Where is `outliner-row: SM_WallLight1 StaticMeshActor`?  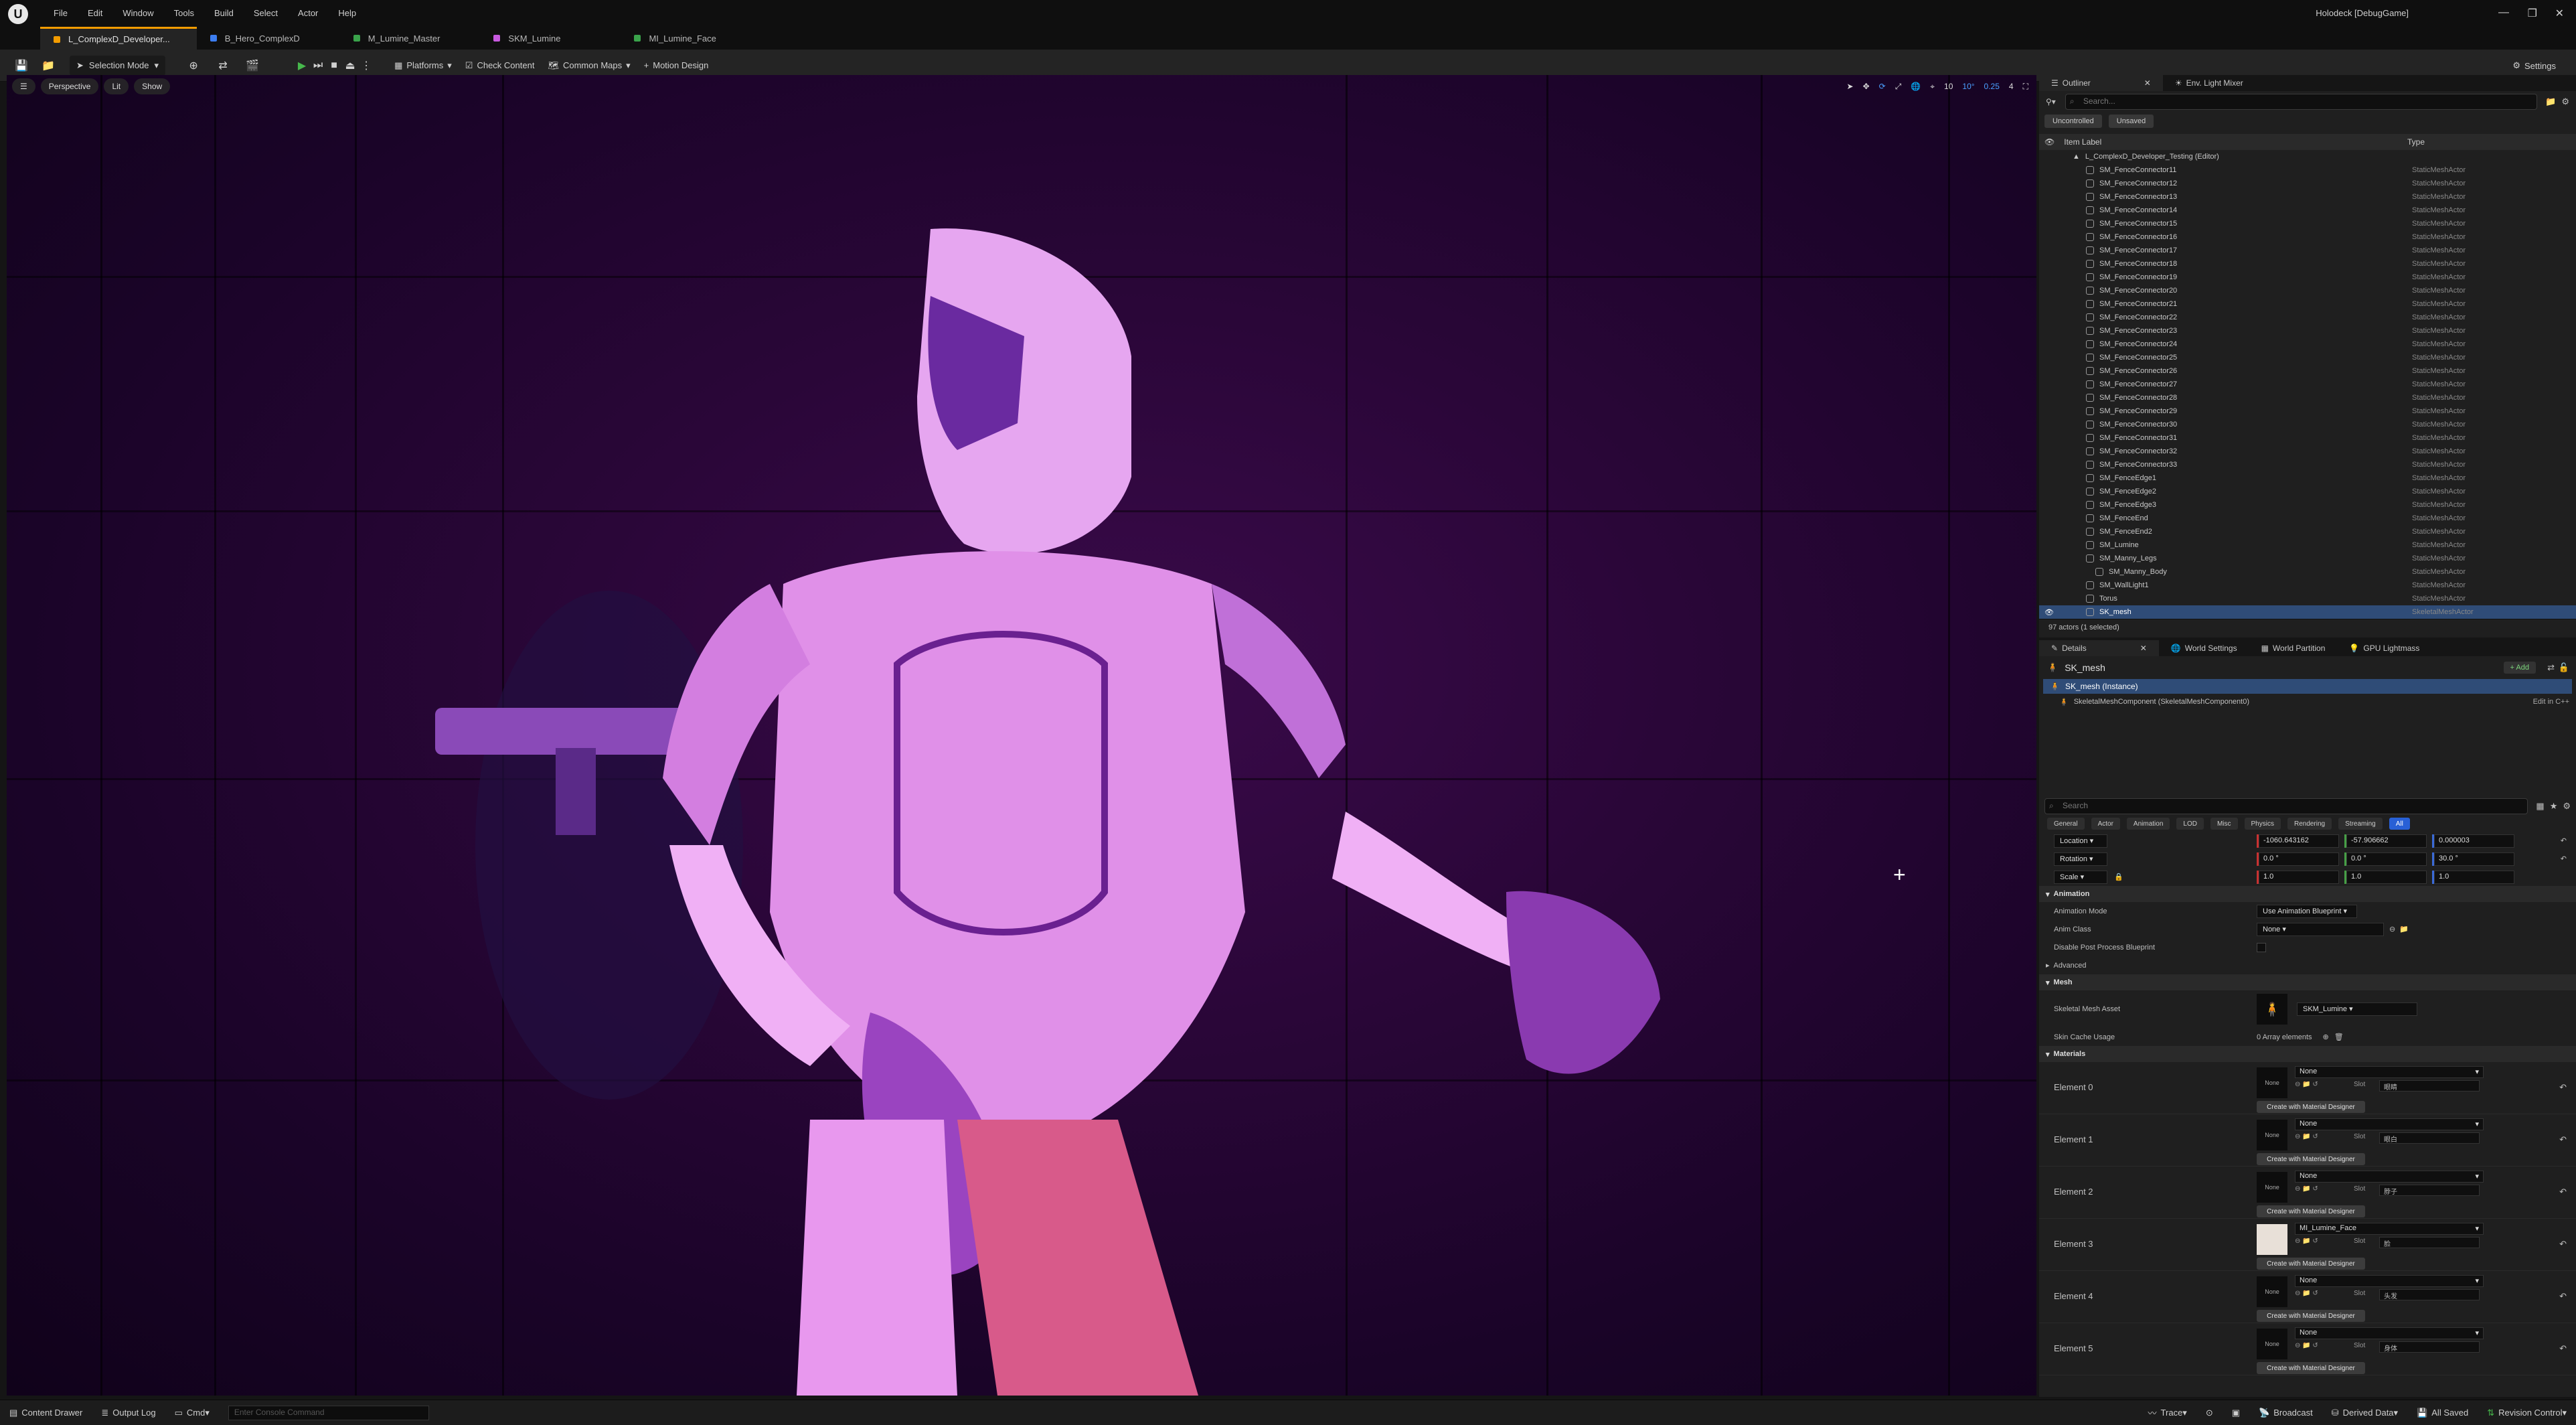
outliner-row: SM_WallLight1 StaticMeshActor is located at coordinates (2307, 585).